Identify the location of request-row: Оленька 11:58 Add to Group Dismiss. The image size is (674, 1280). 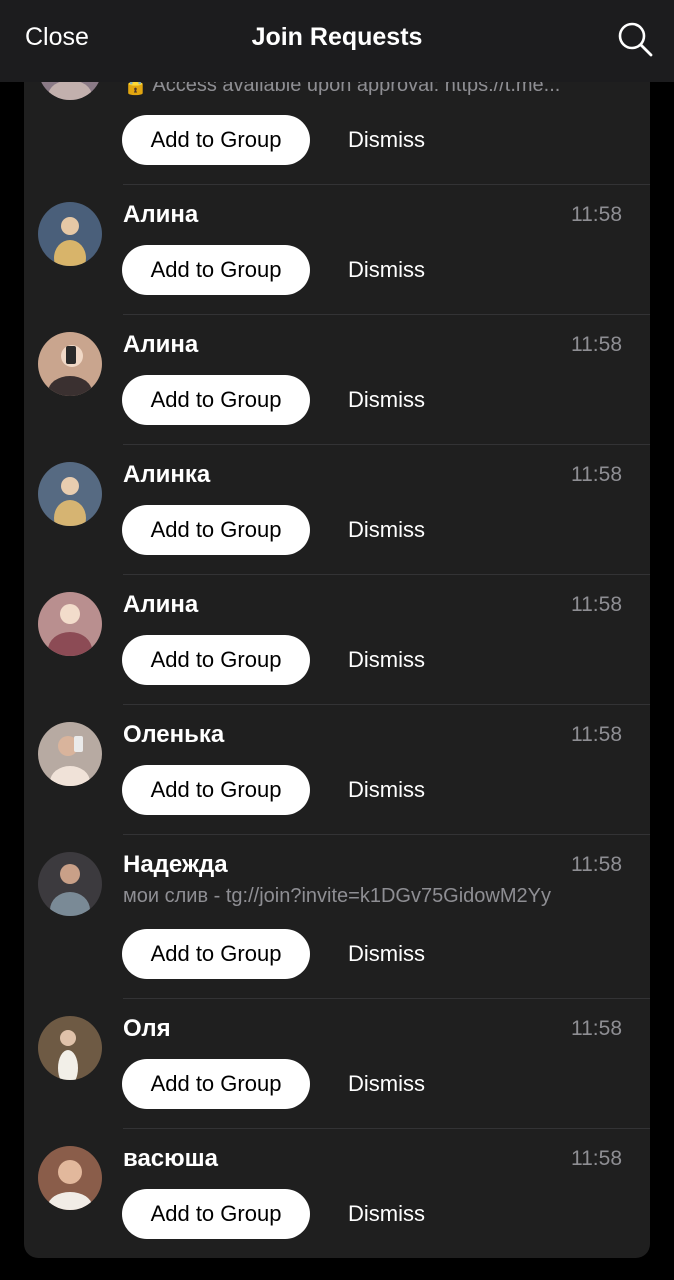
(337, 770).